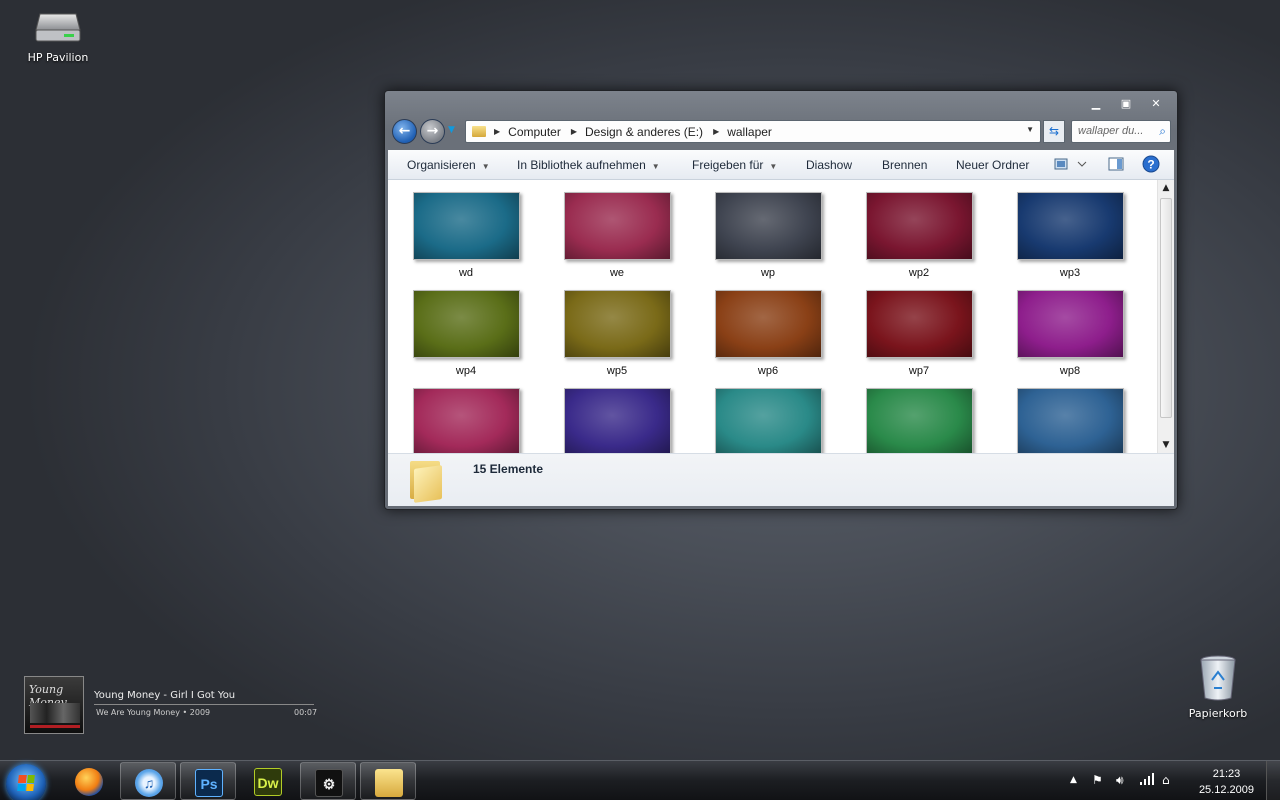 This screenshot has height=800, width=1280. Describe the element at coordinates (306, 712) in the screenshot. I see `playback-time: 00:07` at that location.